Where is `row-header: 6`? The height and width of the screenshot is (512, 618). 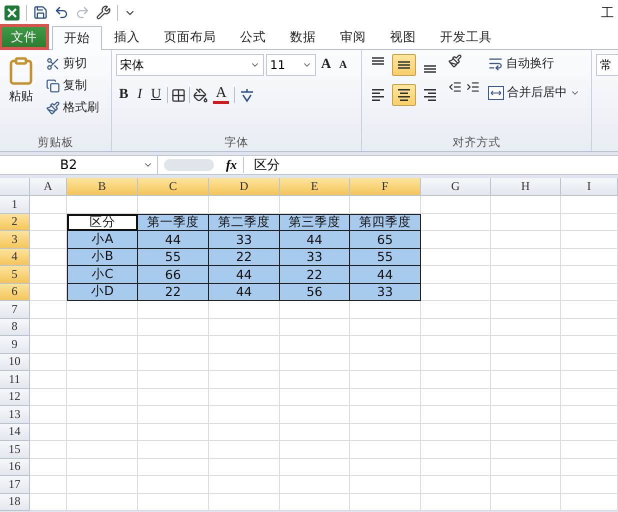 row-header: 6 is located at coordinates (15, 292).